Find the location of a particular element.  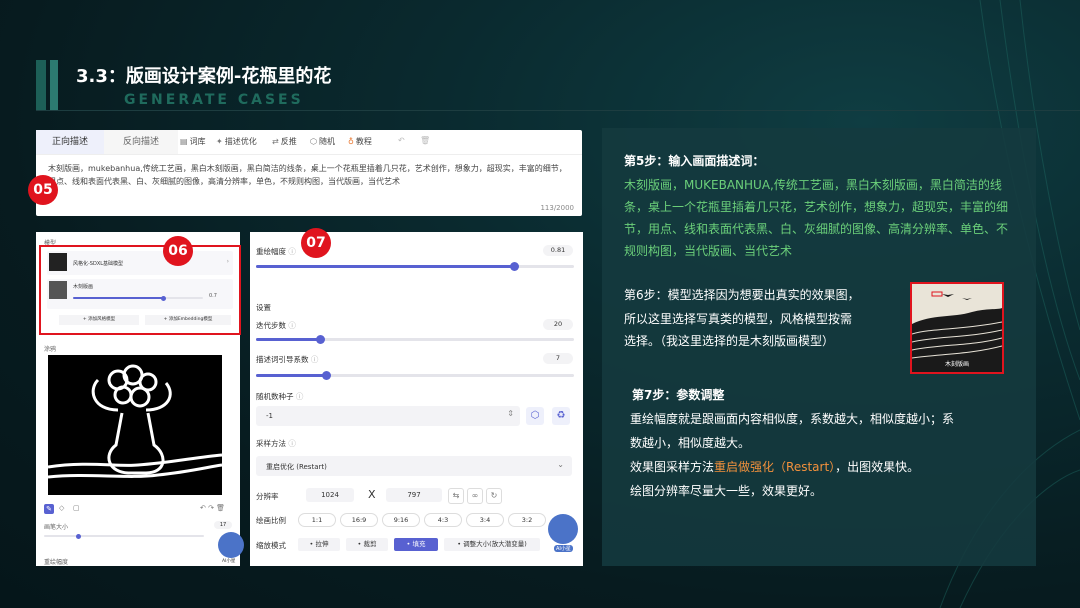

tab-negative: 反向描述 is located at coordinates (141, 142).